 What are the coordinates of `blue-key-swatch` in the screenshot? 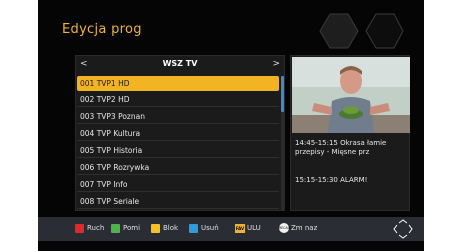 It's located at (193, 228).